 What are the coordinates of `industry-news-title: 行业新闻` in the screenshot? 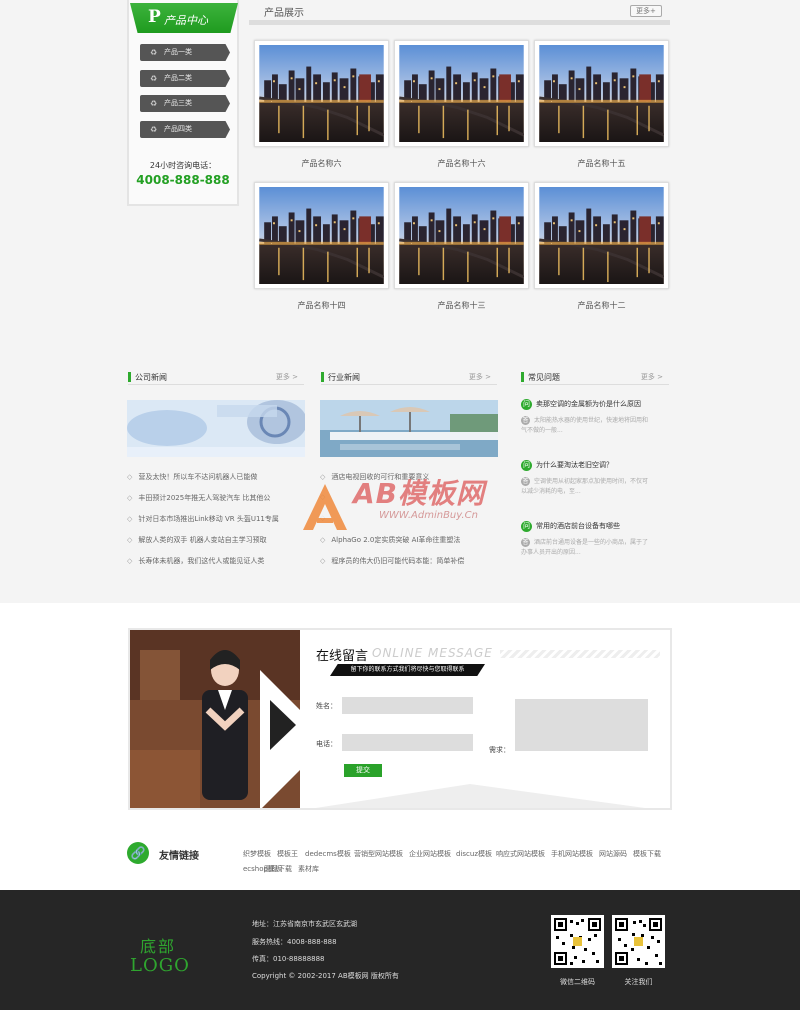 It's located at (344, 377).